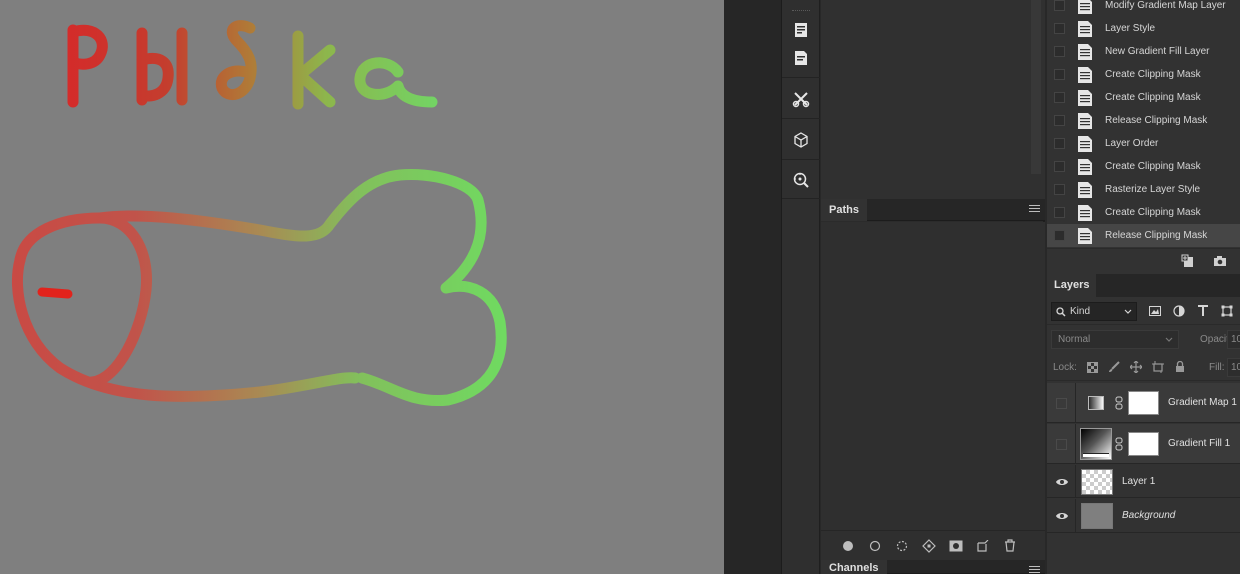 The image size is (1240, 574). Describe the element at coordinates (1115, 339) in the screenshot. I see `blend-mode-select: Normal` at that location.